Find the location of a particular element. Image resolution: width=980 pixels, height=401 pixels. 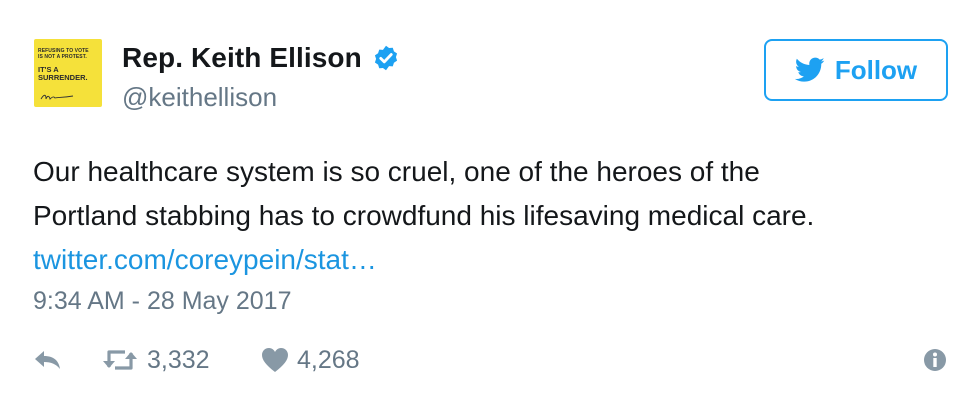

reply-button is located at coordinates (48, 360).